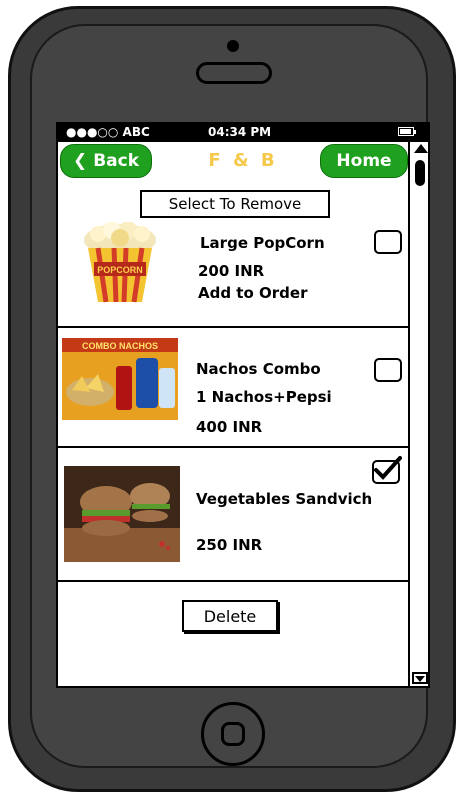 Image resolution: width=466 pixels, height=798 pixels. What do you see at coordinates (120, 346) in the screenshot?
I see `combo-image-text: COMBO NACHOS` at bounding box center [120, 346].